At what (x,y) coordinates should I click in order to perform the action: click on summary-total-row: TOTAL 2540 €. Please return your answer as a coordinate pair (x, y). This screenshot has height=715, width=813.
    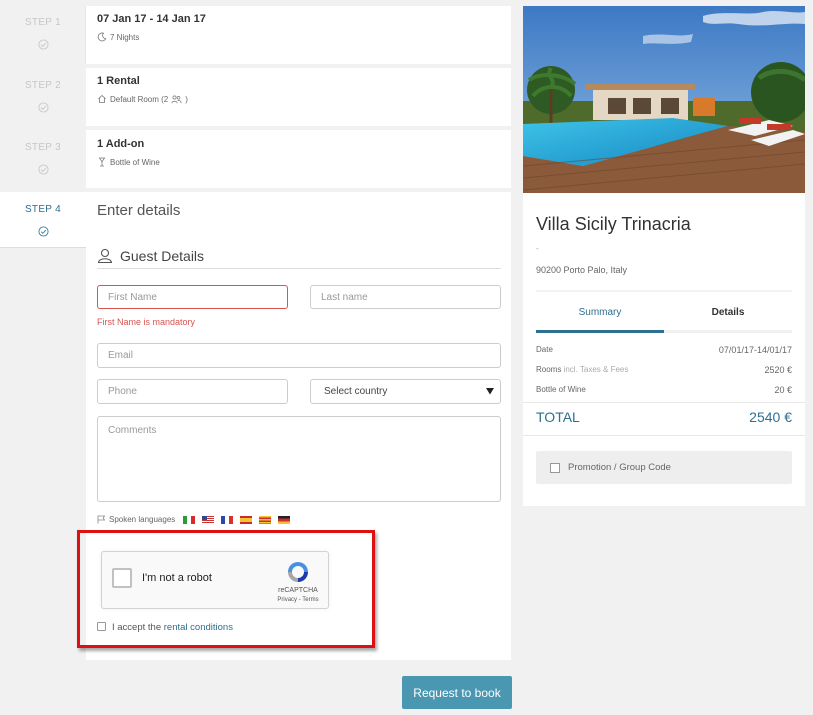
    Looking at the image, I should click on (664, 417).